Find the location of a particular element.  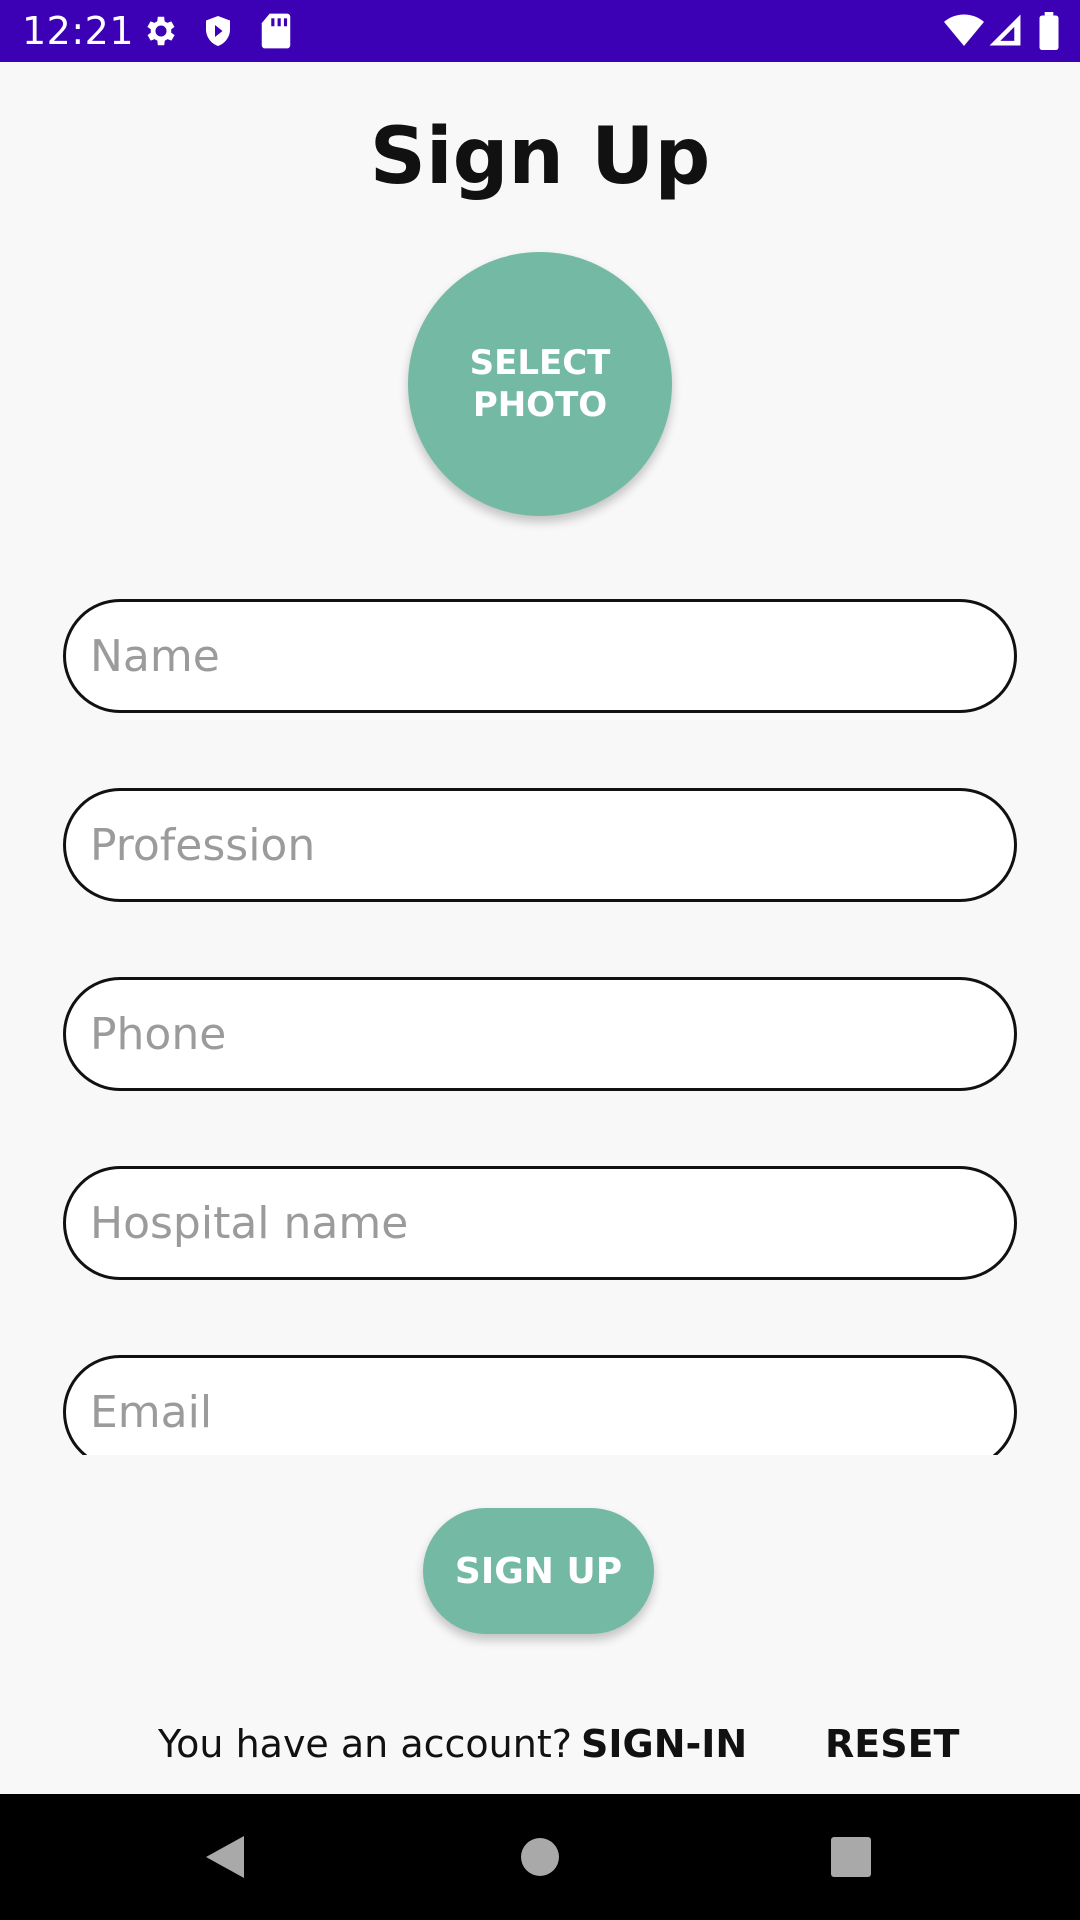

scroll-clip is located at coordinates (540, 1402).